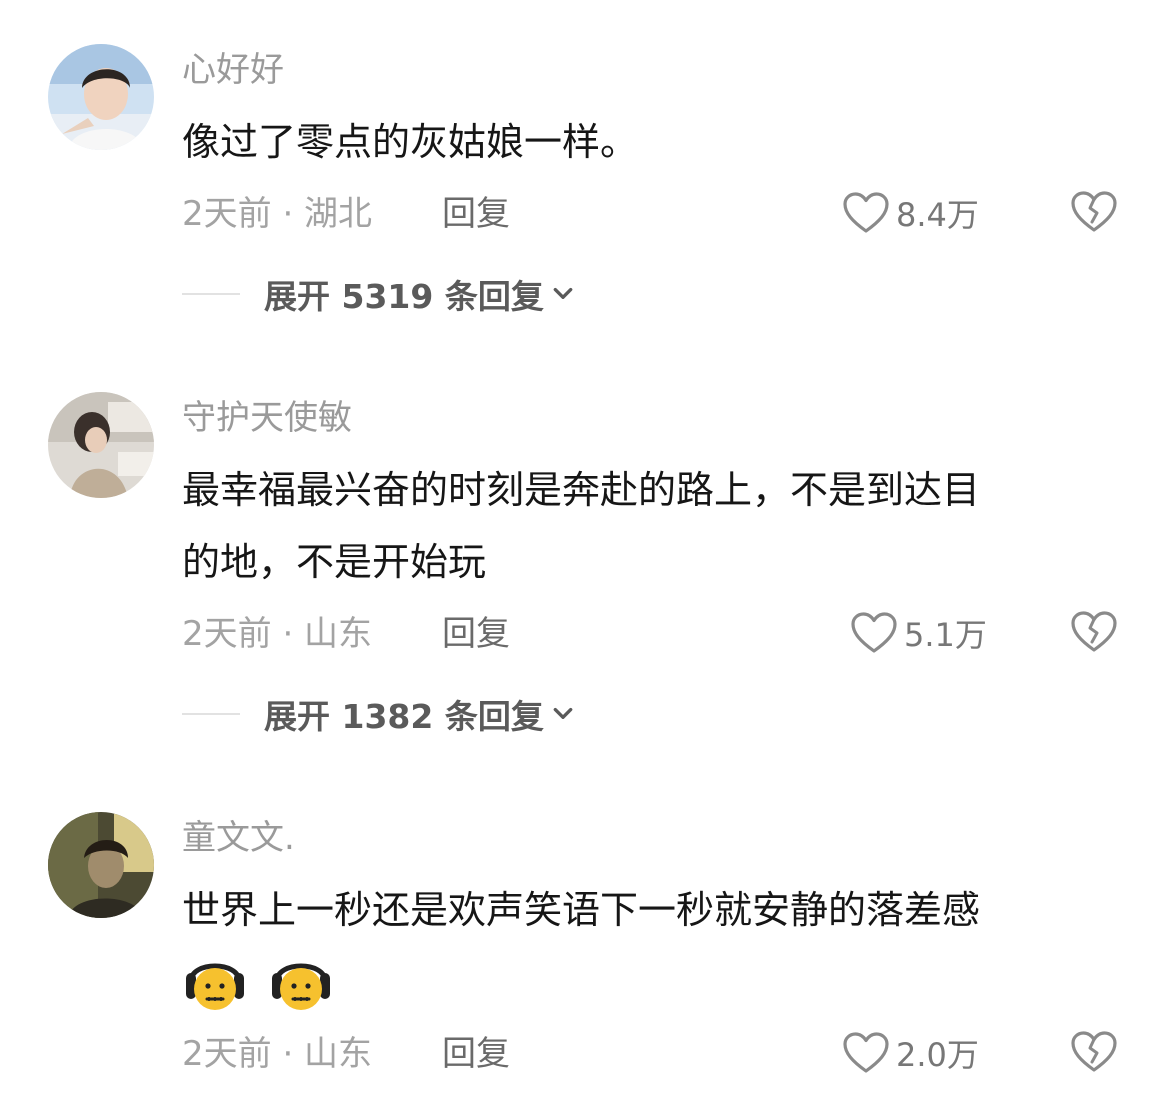 This screenshot has height=1109, width=1170. I want to click on username: 守护天使敏, so click(267, 418).